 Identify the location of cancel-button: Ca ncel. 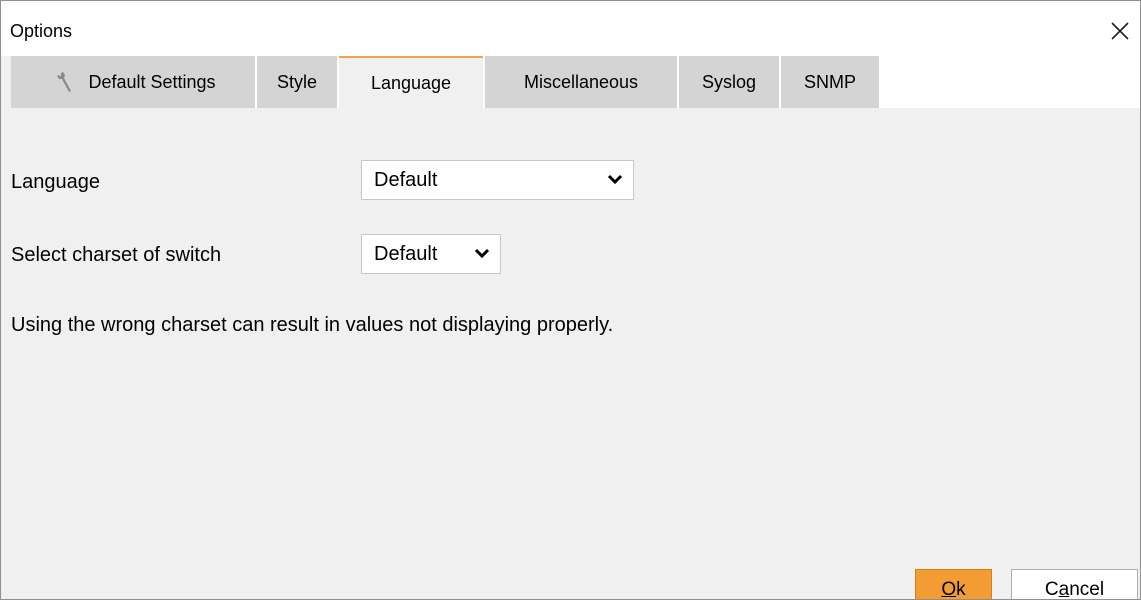
(1074, 584).